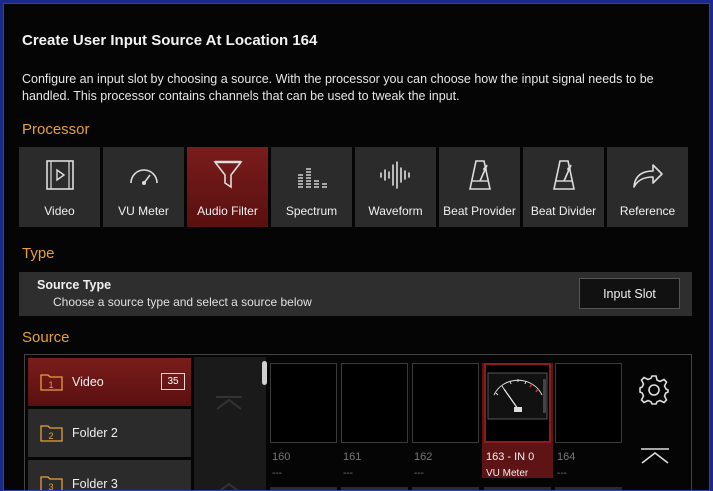 This screenshot has height=491, width=713. What do you see at coordinates (173, 381) in the screenshot?
I see `folder-count-badge: 35` at bounding box center [173, 381].